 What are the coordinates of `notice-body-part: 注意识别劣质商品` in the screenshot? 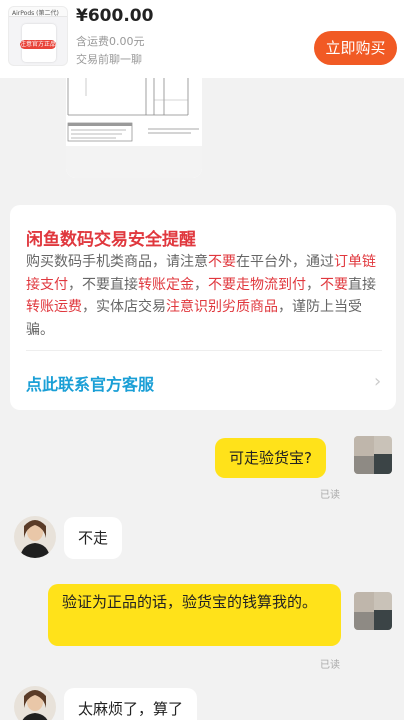 It's located at (222, 307).